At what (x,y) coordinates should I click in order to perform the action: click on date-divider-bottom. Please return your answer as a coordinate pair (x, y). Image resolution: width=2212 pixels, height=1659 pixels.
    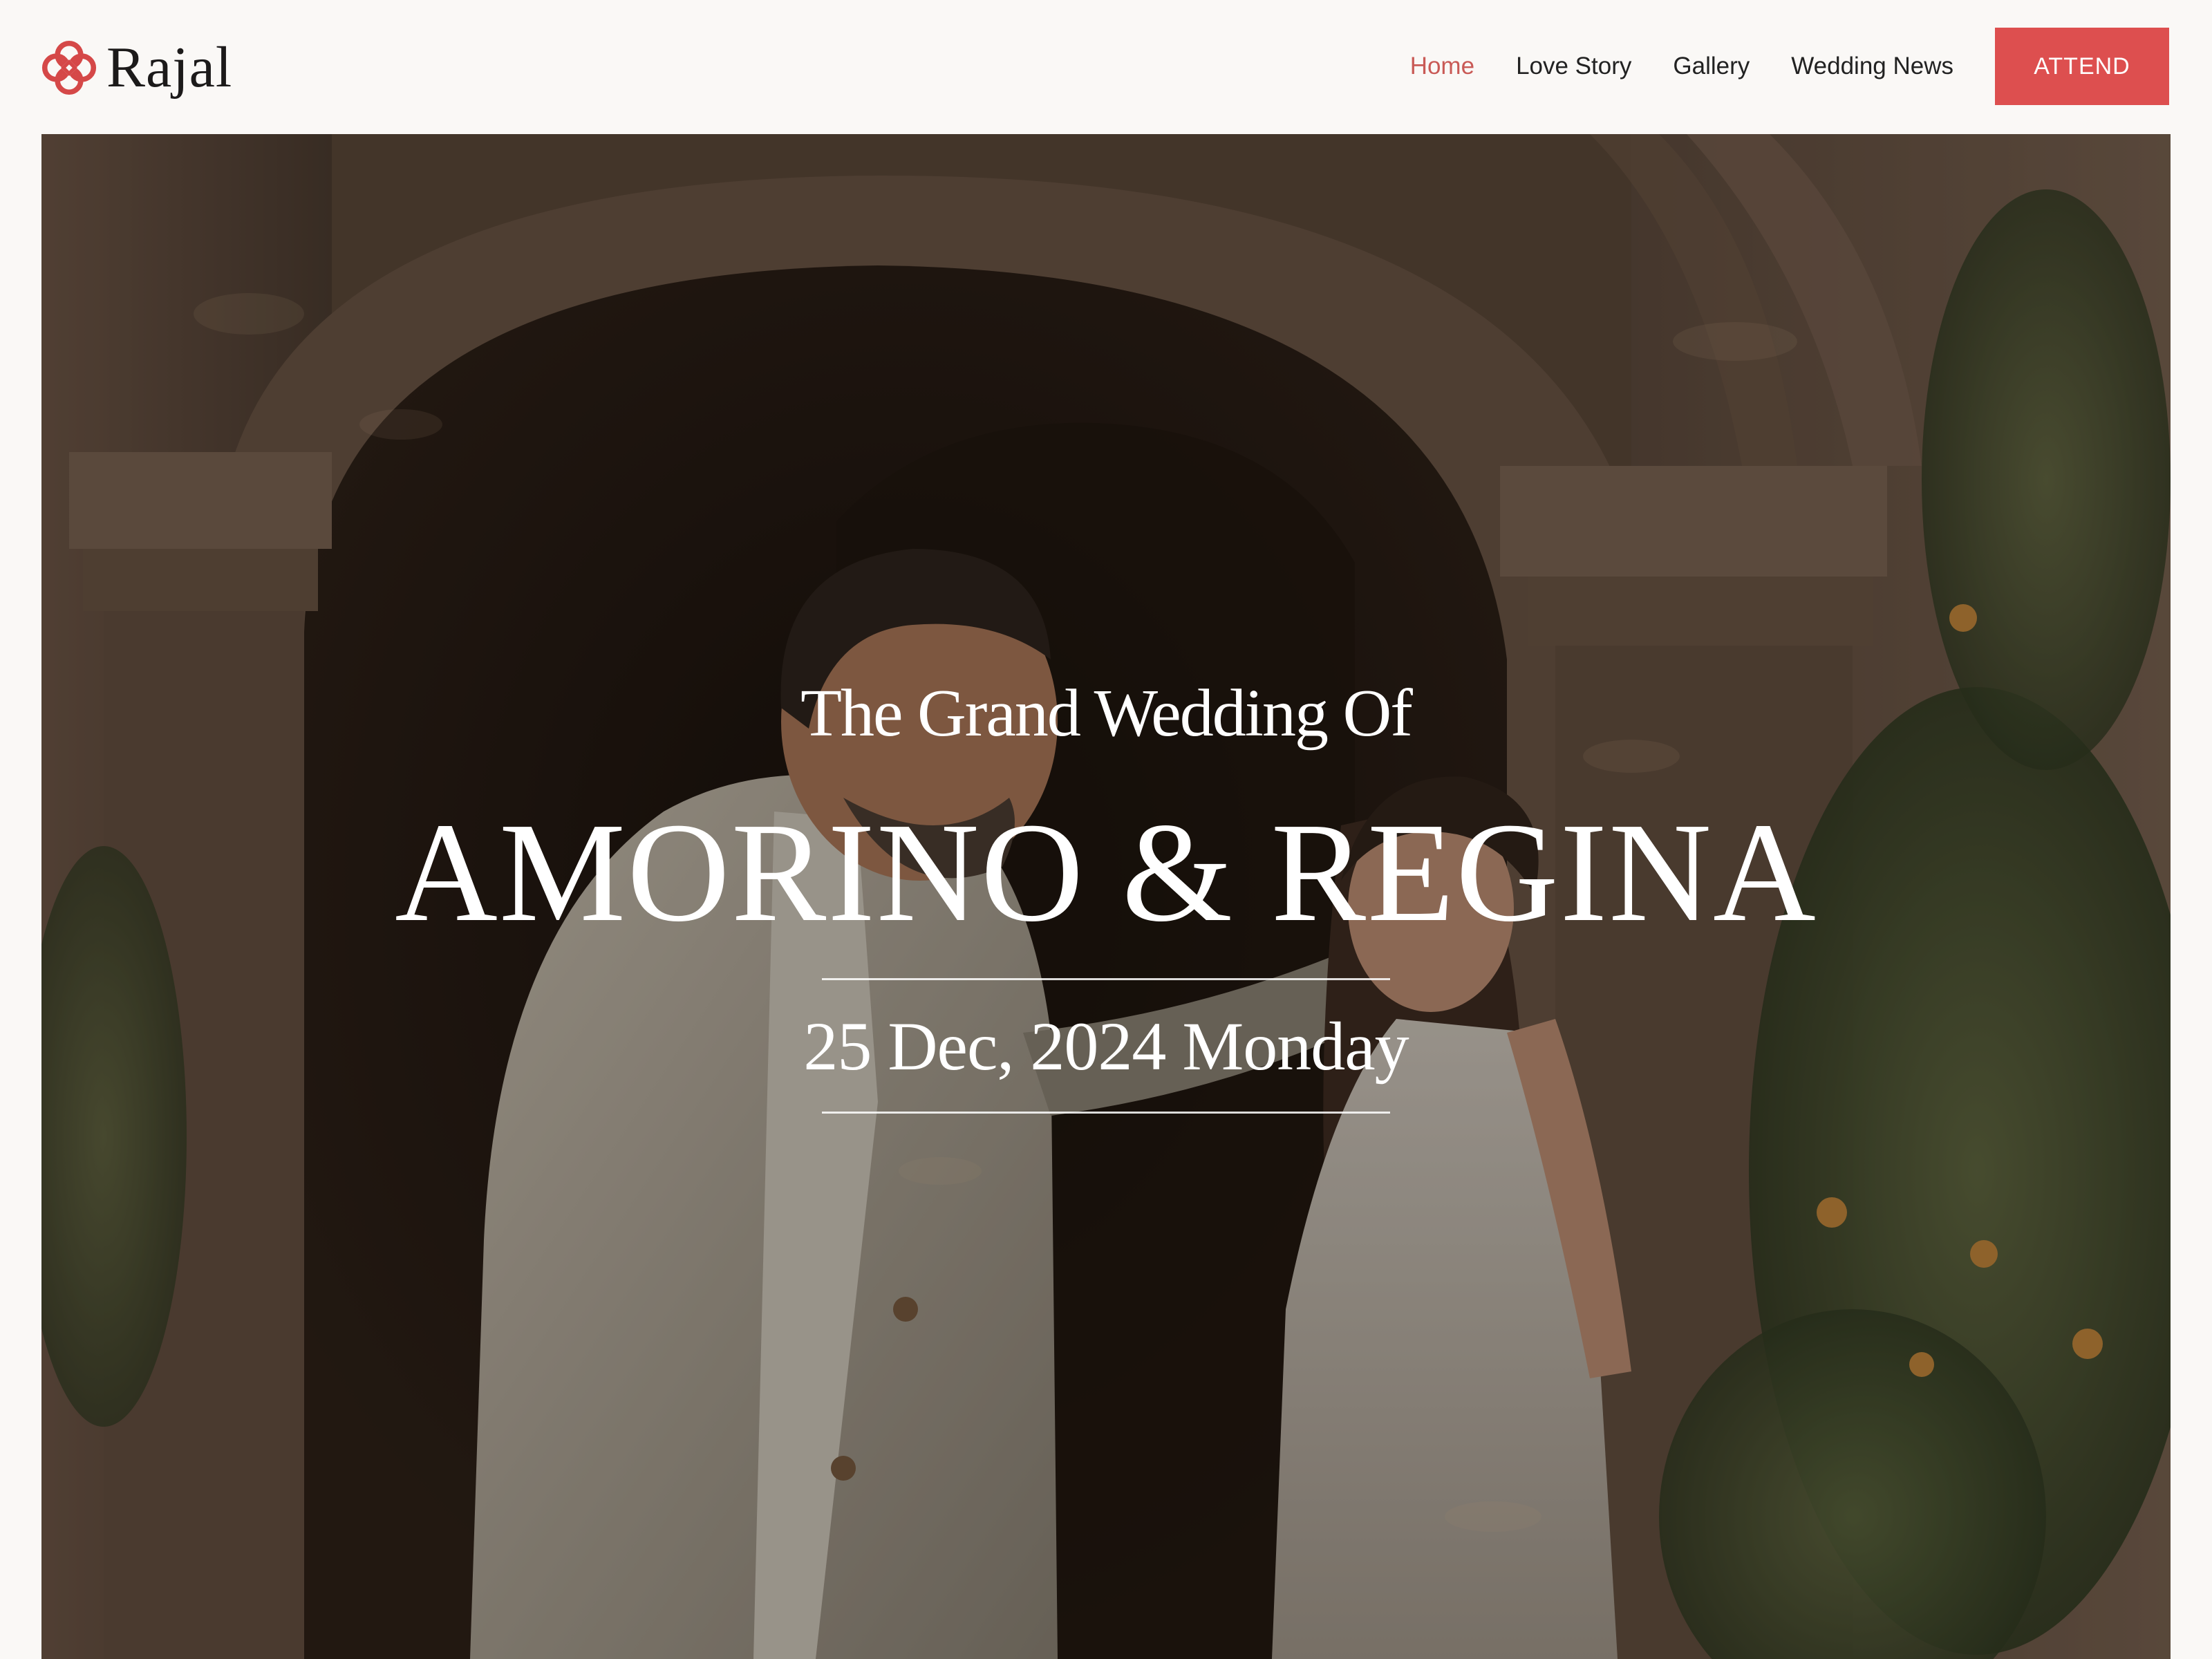
    Looking at the image, I should click on (1106, 1113).